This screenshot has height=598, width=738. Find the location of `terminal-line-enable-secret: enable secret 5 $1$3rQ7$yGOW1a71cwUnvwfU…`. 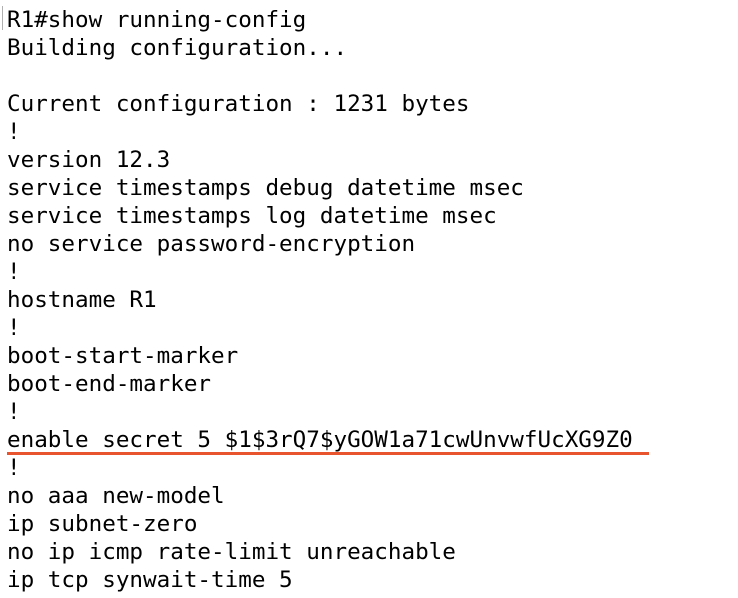

terminal-line-enable-secret: enable secret 5 $1$3rQ7$yGOW1a71cwUnvwfU… is located at coordinates (320, 440).